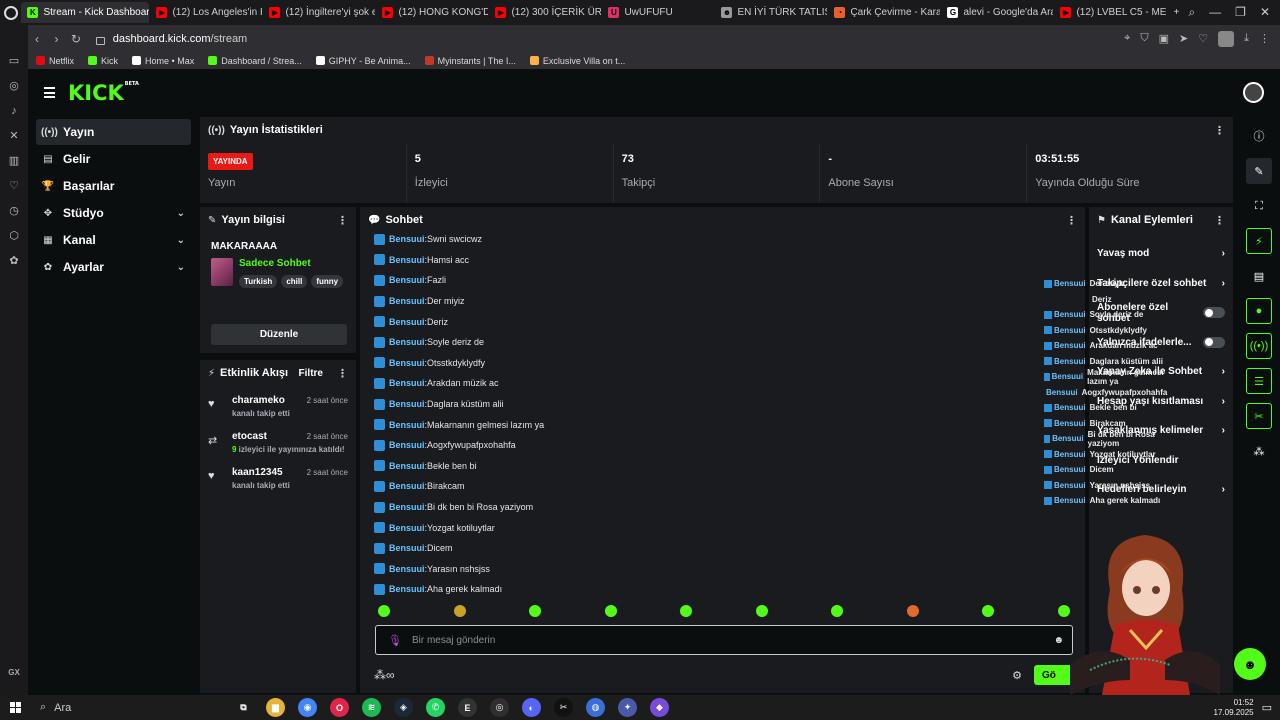 This screenshot has width=1280, height=720. Describe the element at coordinates (659, 707) in the screenshot. I see `app-purple-icon: ◆` at that location.